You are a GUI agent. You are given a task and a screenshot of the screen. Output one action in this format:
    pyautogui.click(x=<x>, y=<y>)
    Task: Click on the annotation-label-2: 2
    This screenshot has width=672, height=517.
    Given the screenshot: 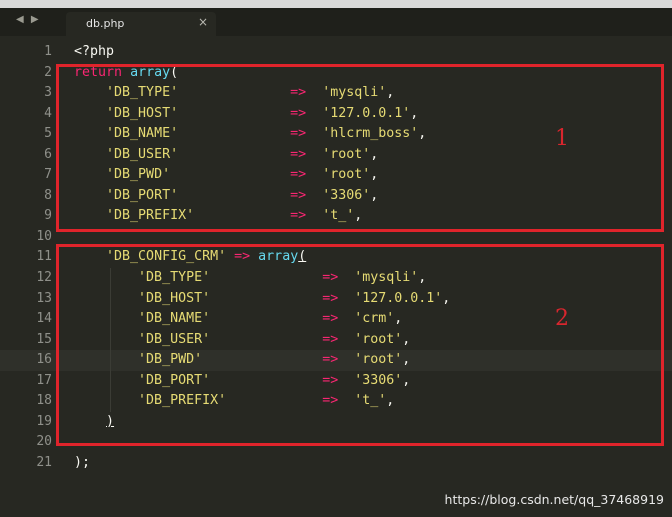 What is the action you would take?
    pyautogui.click(x=562, y=318)
    